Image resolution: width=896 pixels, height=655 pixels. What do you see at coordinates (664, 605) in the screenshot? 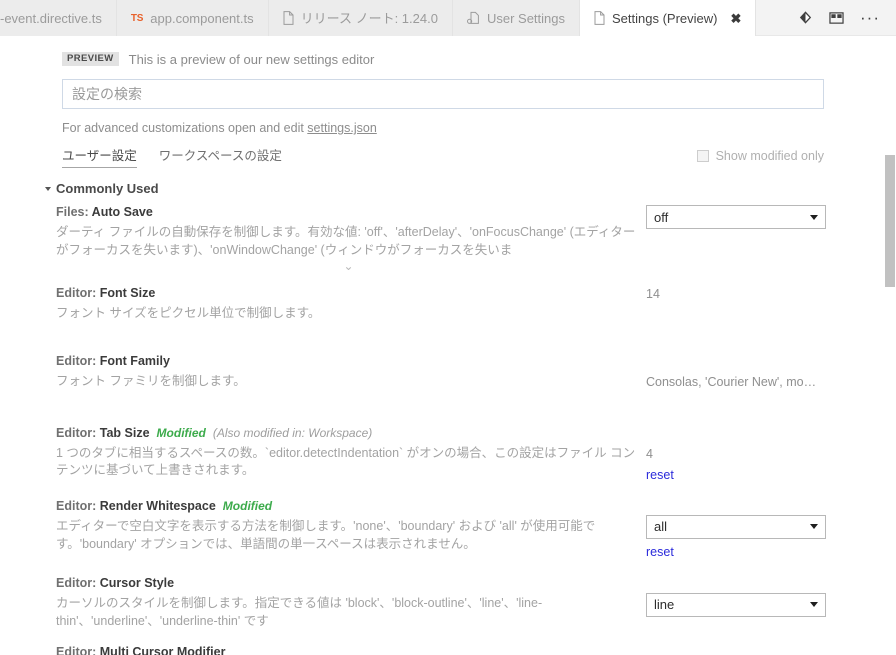
I see `setting-select-value: line` at bounding box center [664, 605].